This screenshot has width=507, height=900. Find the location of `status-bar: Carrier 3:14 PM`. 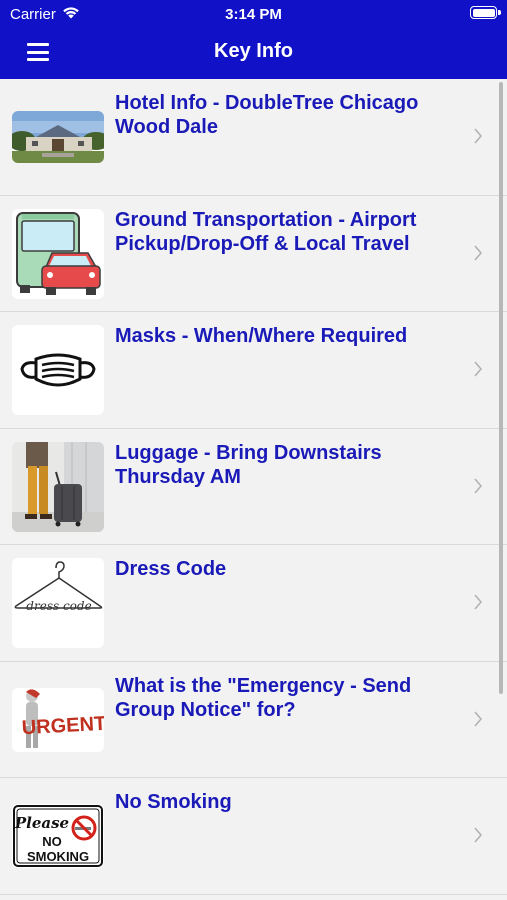

status-bar: Carrier 3:14 PM is located at coordinates (253, 15).